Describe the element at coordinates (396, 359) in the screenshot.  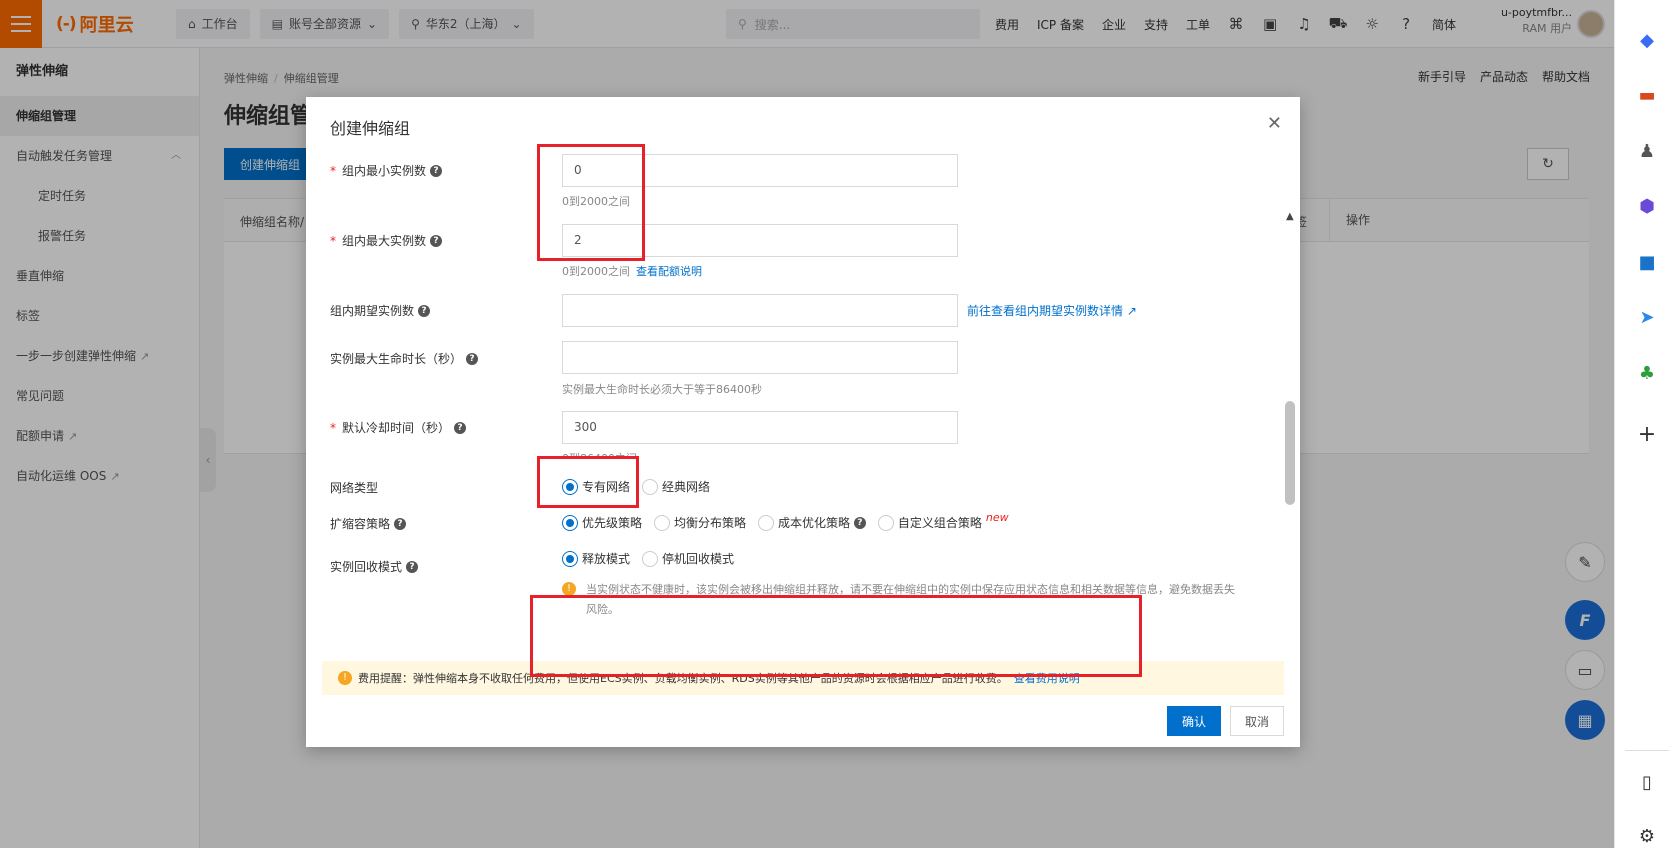
I see `max-lifetime-label-text: 实例最大生命时长（秒）` at that location.